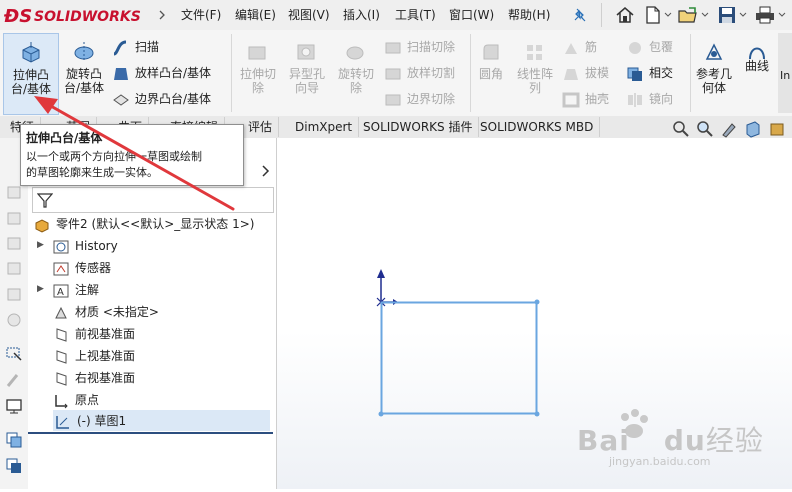 This screenshot has height=492, width=792. I want to click on watermark-url: jingyan.baidu.com, so click(660, 461).